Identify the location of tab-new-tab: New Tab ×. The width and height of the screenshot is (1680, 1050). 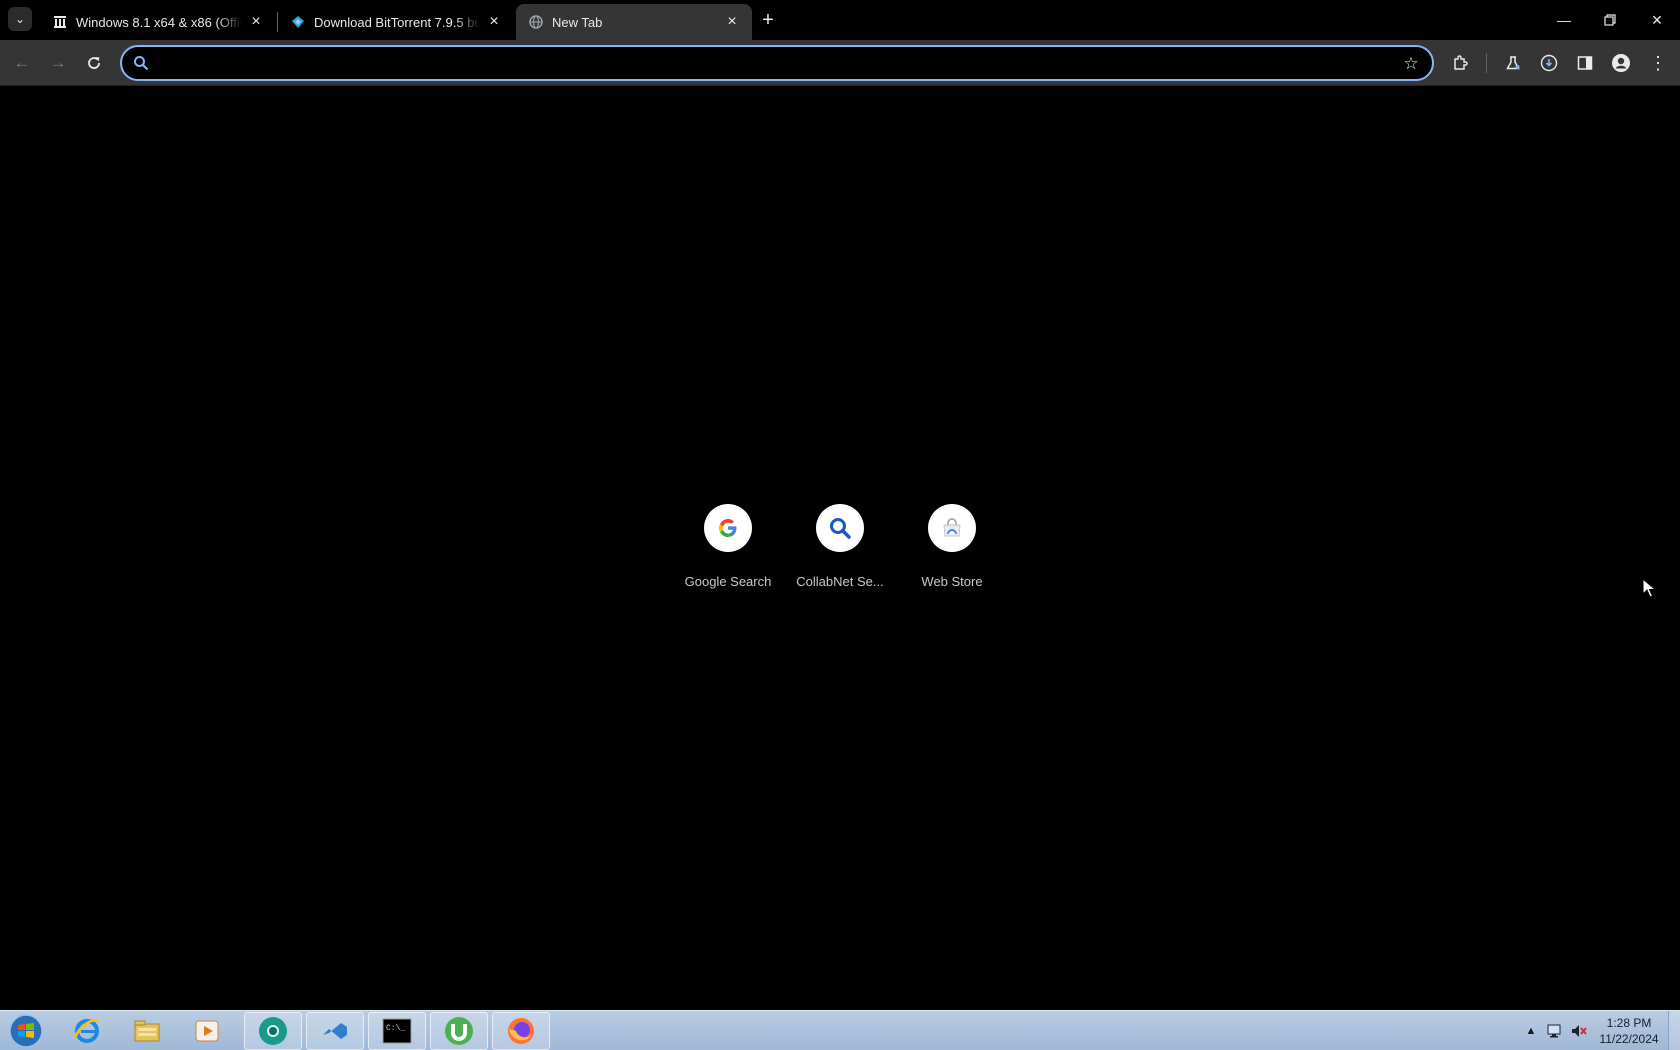
(634, 22).